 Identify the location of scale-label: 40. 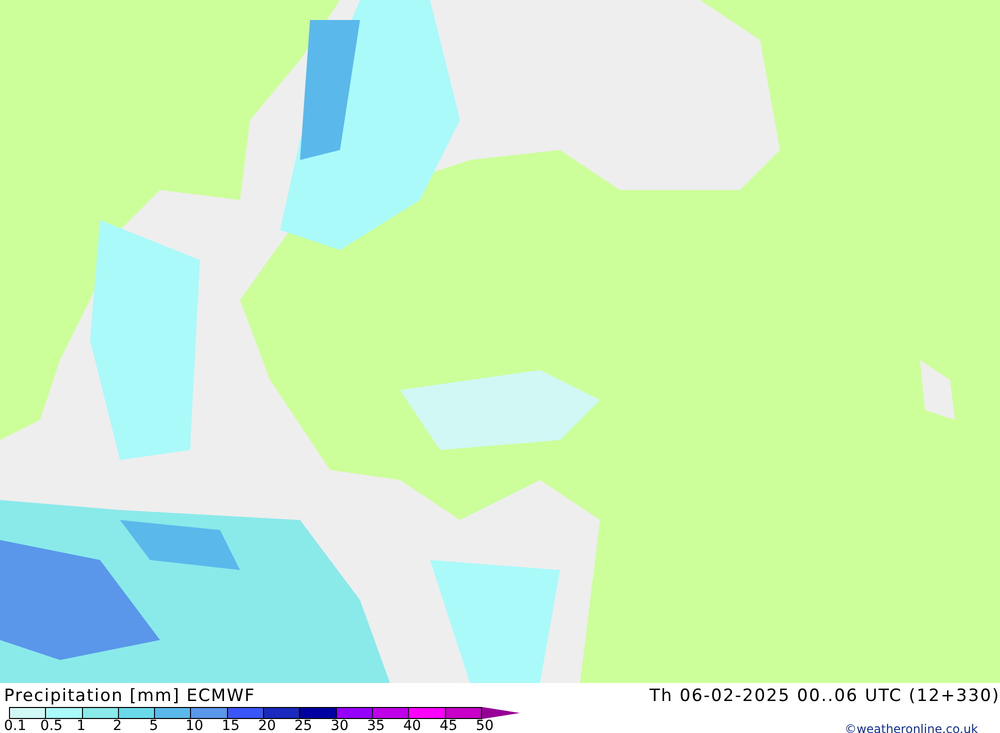
(412, 726).